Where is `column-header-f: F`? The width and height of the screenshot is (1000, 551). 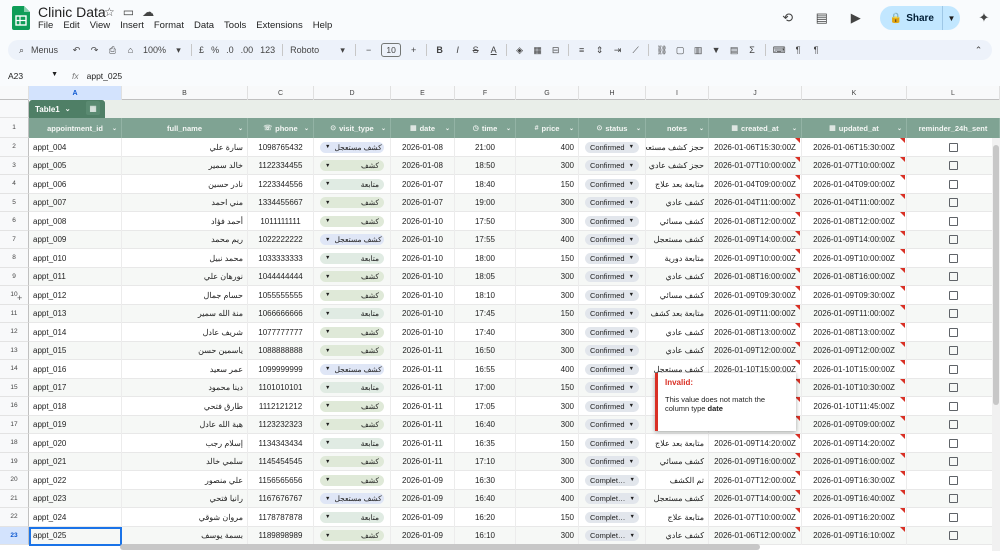
column-header-f: F is located at coordinates (485, 93).